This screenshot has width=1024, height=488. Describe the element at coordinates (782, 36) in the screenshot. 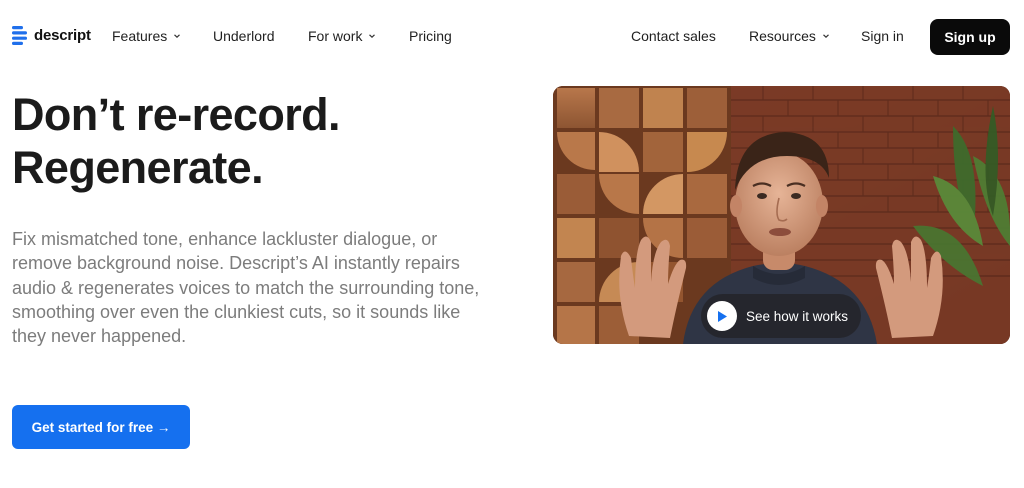

I see `nav-resources-label: Resources` at that location.